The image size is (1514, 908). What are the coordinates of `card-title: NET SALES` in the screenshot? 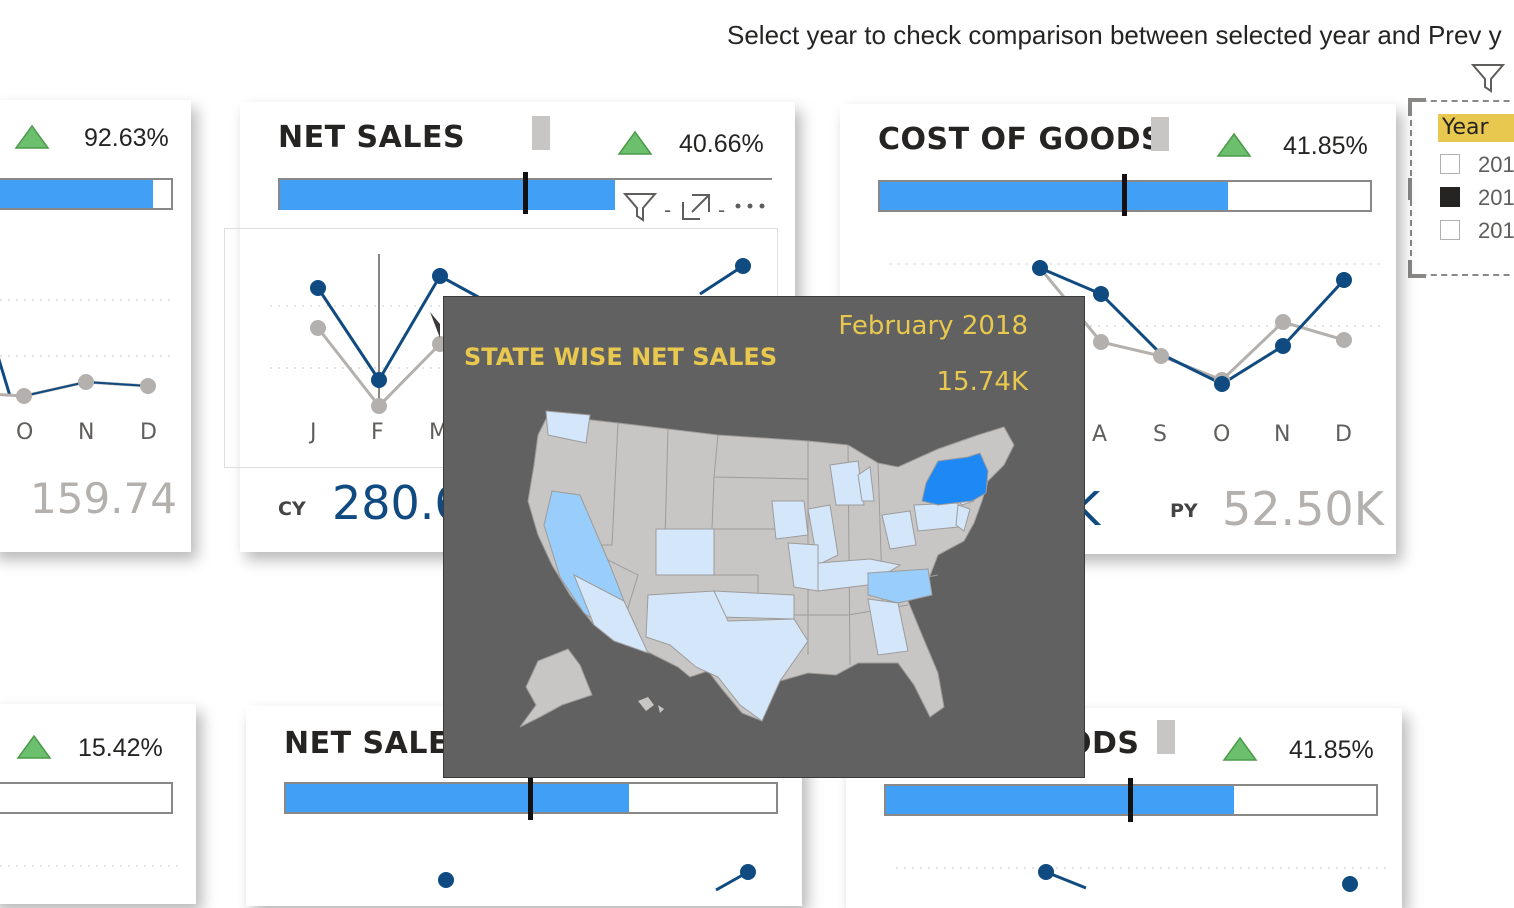 It's located at (372, 137).